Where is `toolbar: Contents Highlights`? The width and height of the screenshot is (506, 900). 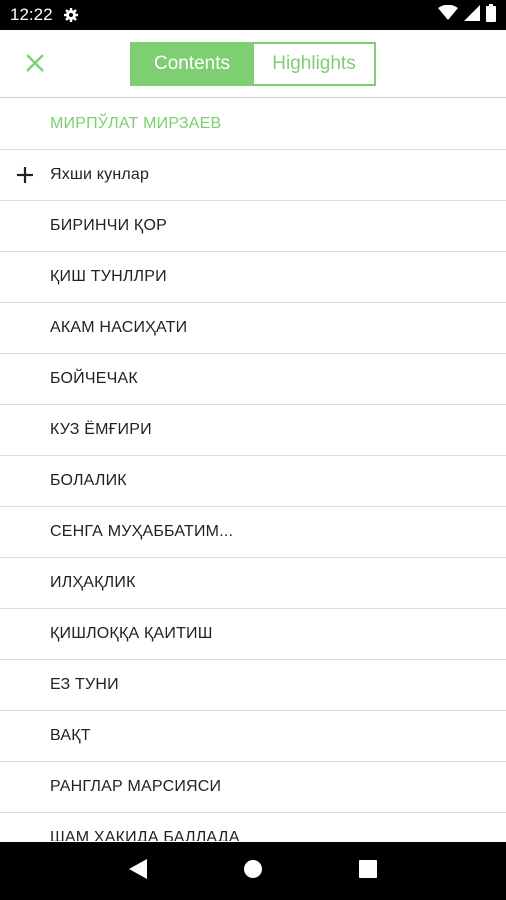 toolbar: Contents Highlights is located at coordinates (253, 64).